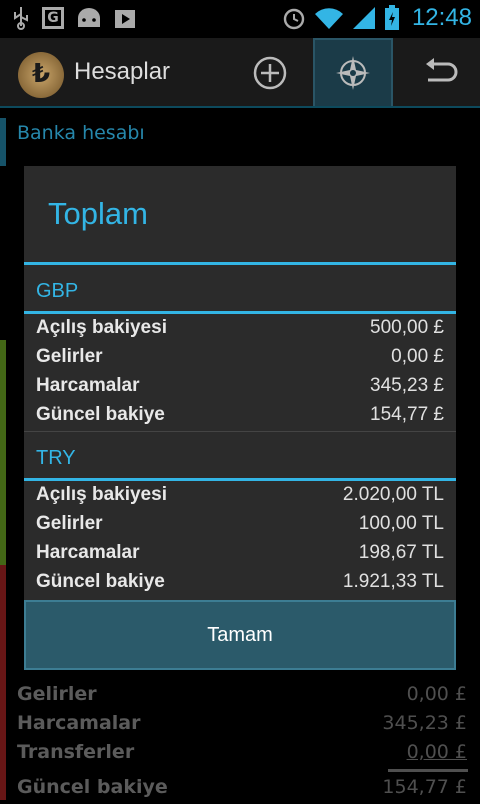 The height and width of the screenshot is (804, 480). Describe the element at coordinates (240, 584) in the screenshot. I see `total-row: Güncel bakiye 1.921,33 TL` at that location.